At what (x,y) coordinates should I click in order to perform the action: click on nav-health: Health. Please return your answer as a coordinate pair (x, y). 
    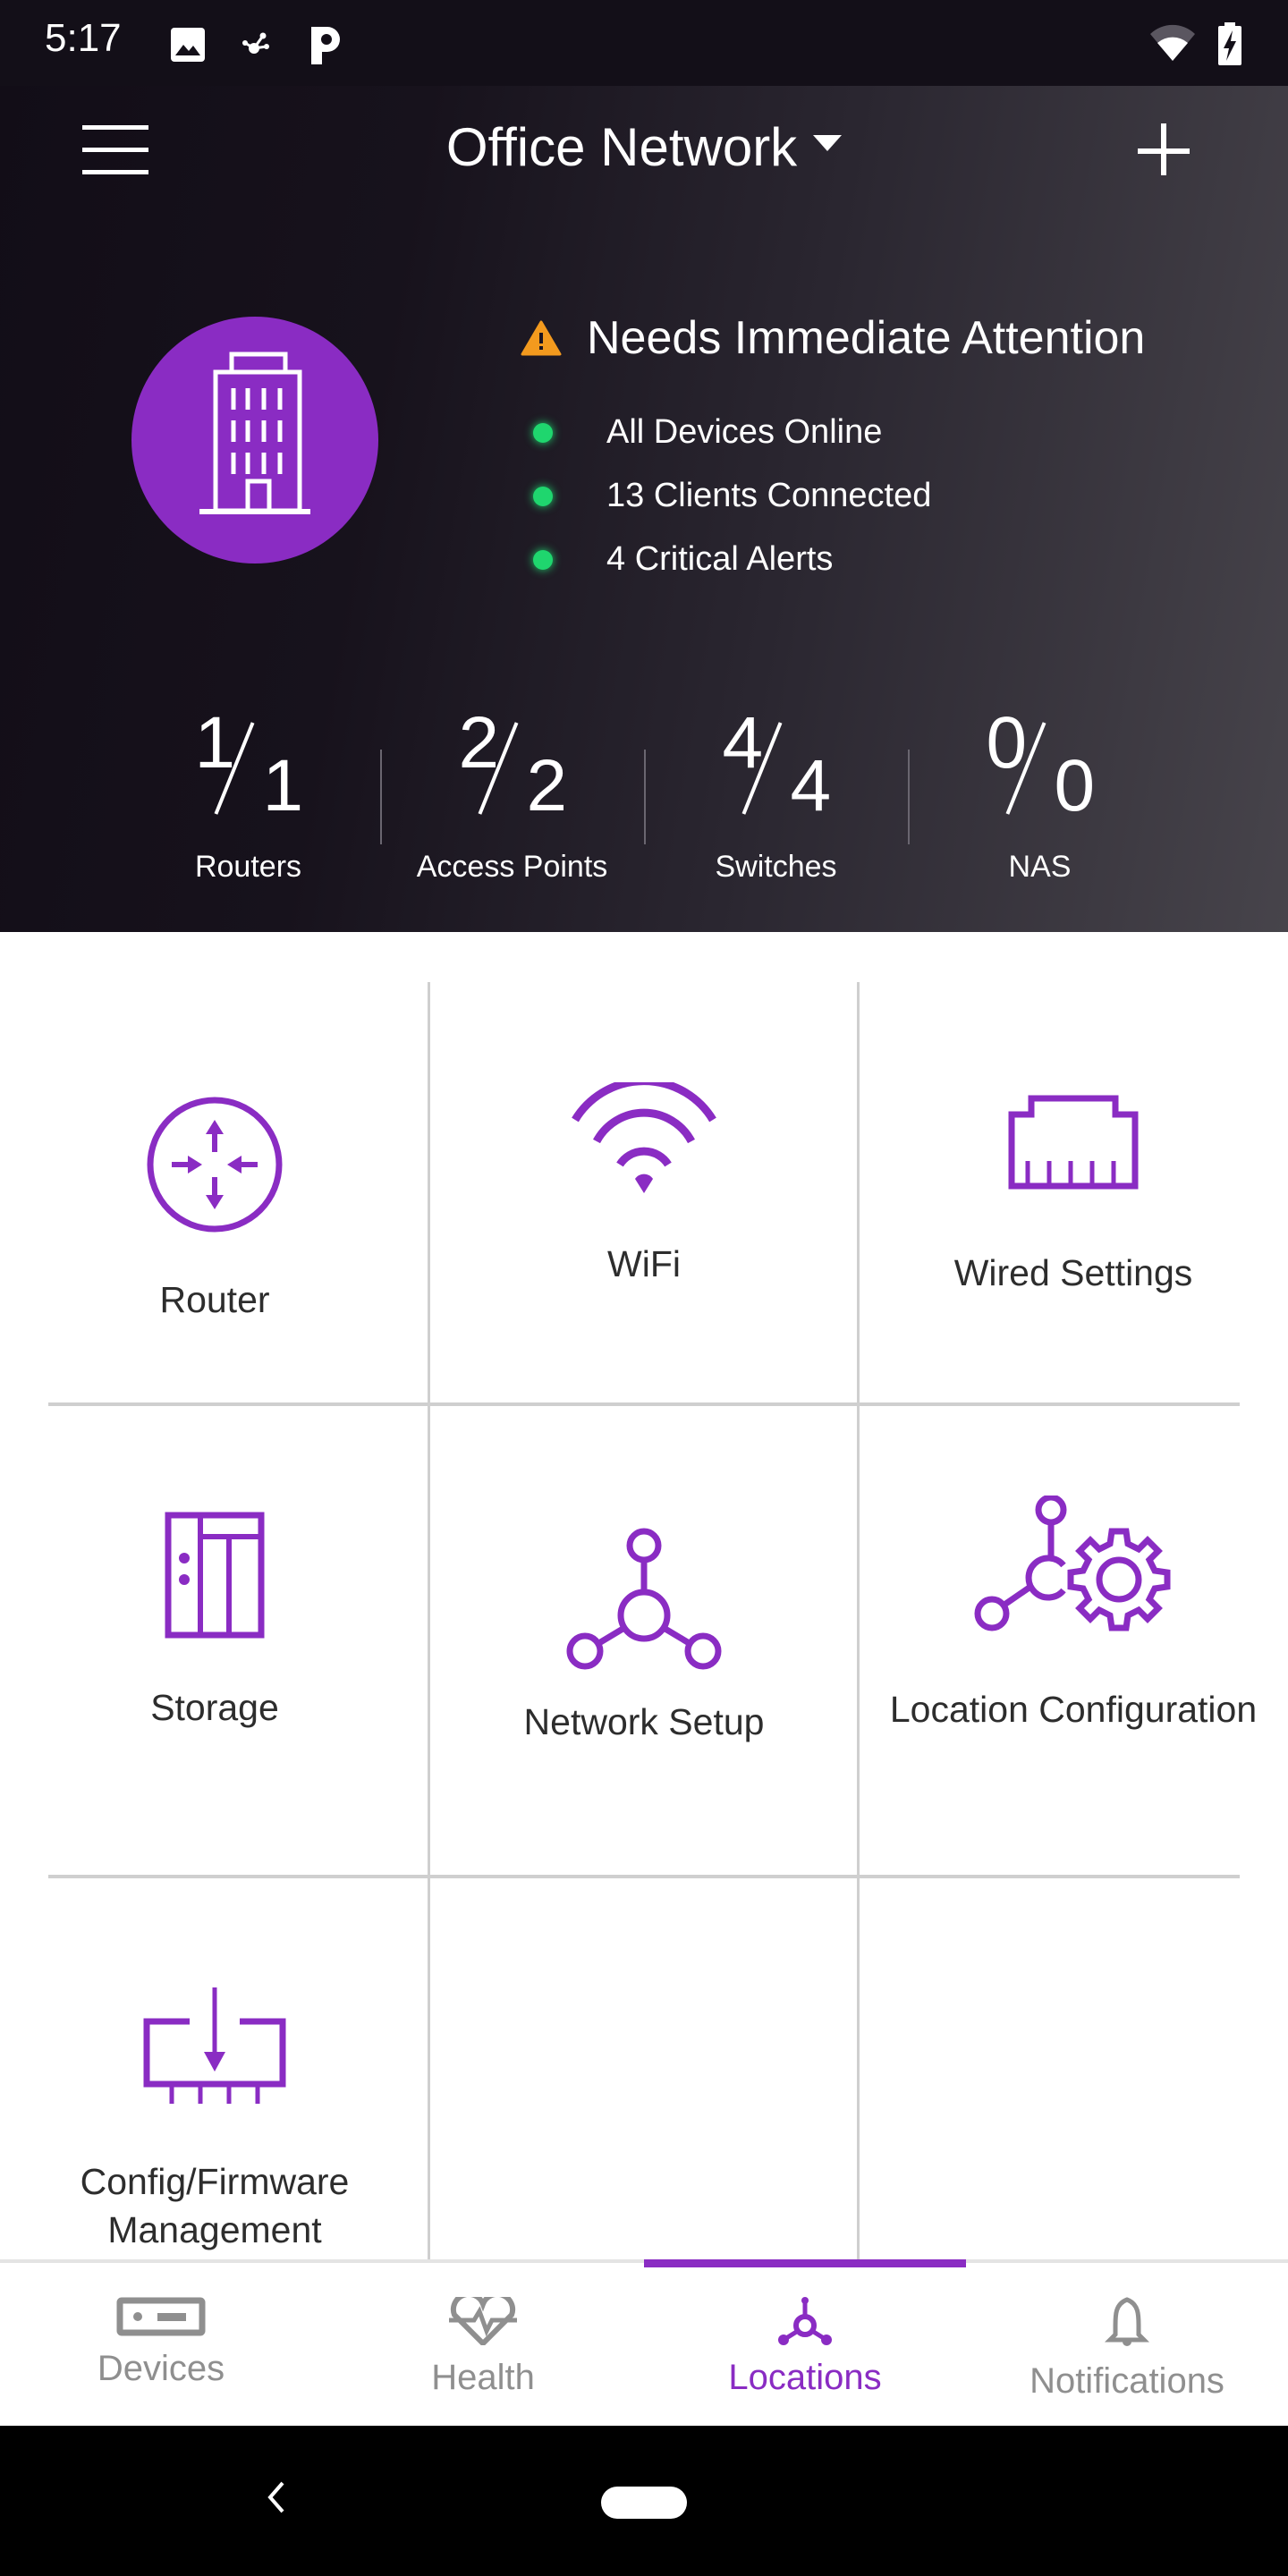
    Looking at the image, I should click on (483, 2344).